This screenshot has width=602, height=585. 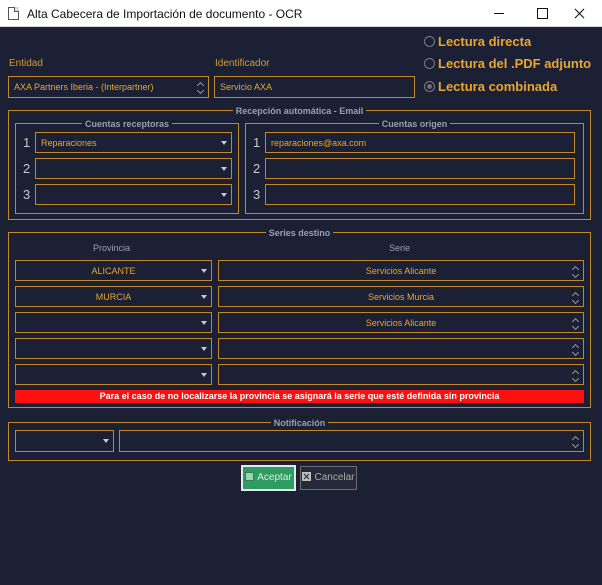 What do you see at coordinates (27, 194) in the screenshot?
I see `receptora-num: 3` at bounding box center [27, 194].